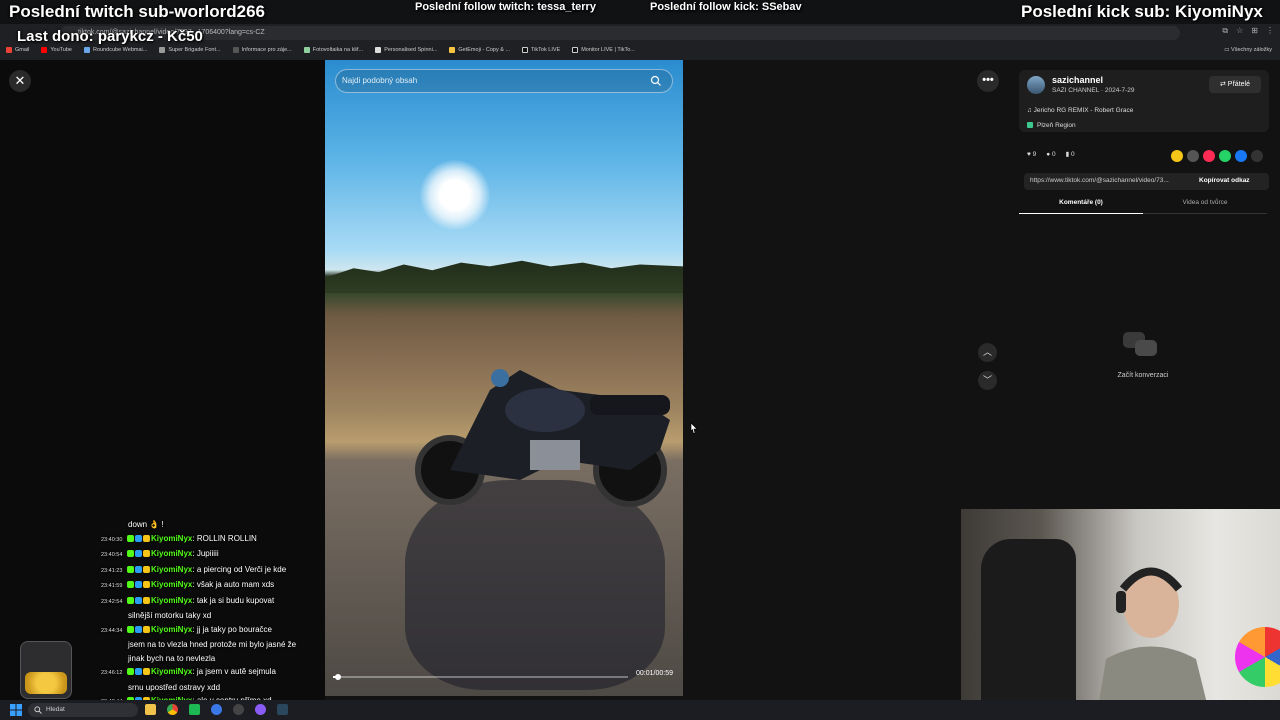 The image size is (1280, 720). Describe the element at coordinates (1205, 205) in the screenshot. I see `tab-creator-videos: Videa od tvůrce` at that location.